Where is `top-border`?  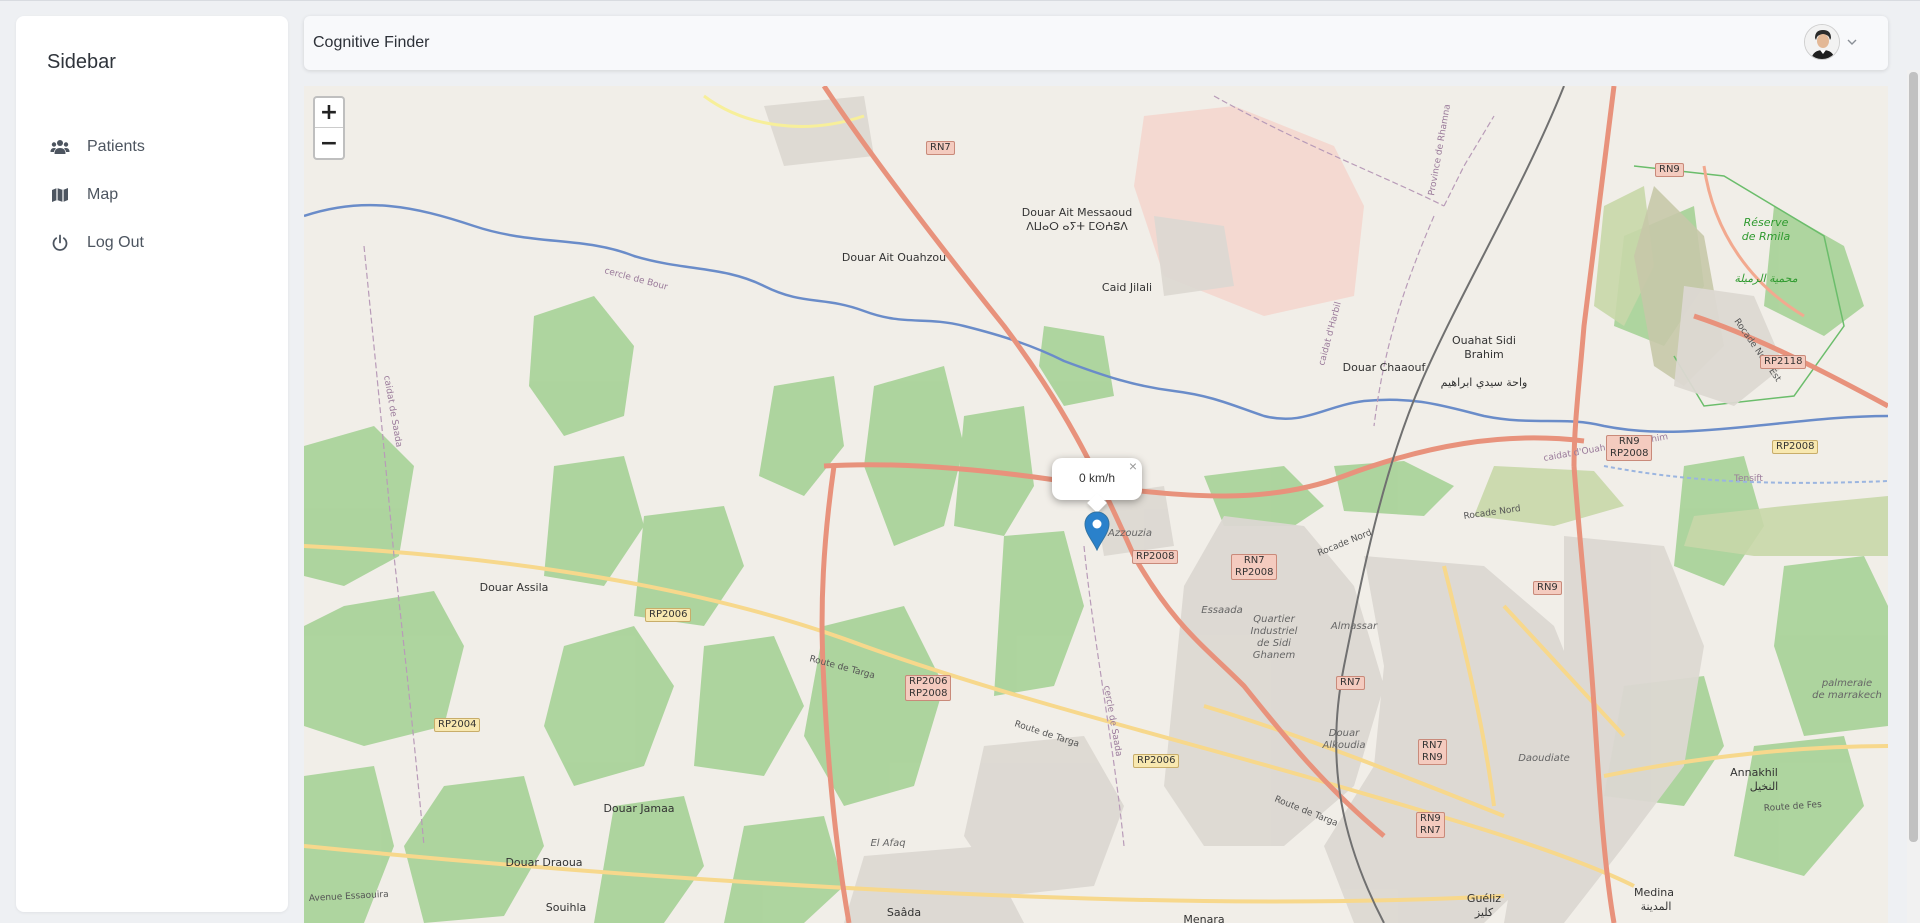
top-border is located at coordinates (960, 0).